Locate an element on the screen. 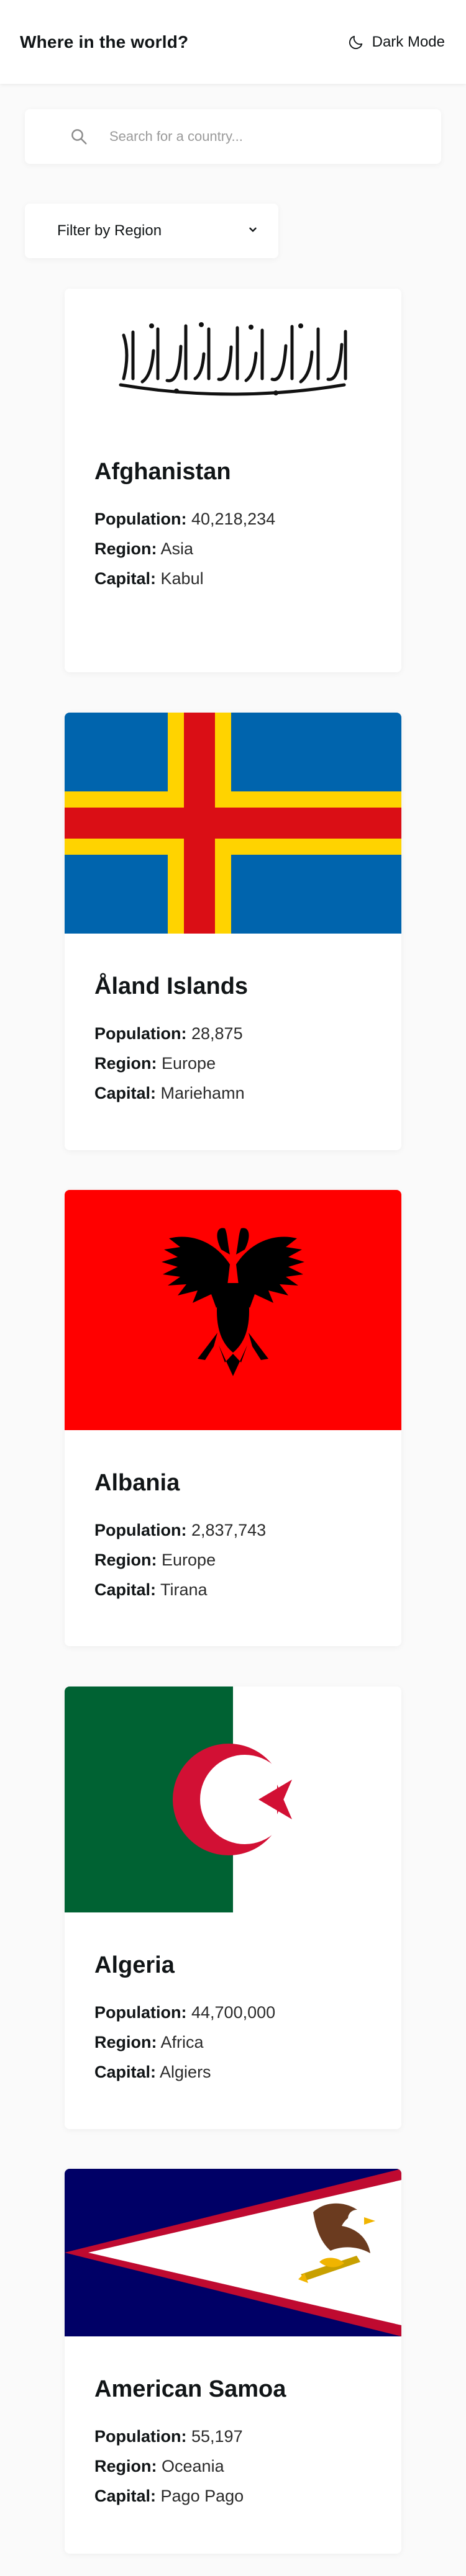  algeria-flag-icon is located at coordinates (233, 1799).